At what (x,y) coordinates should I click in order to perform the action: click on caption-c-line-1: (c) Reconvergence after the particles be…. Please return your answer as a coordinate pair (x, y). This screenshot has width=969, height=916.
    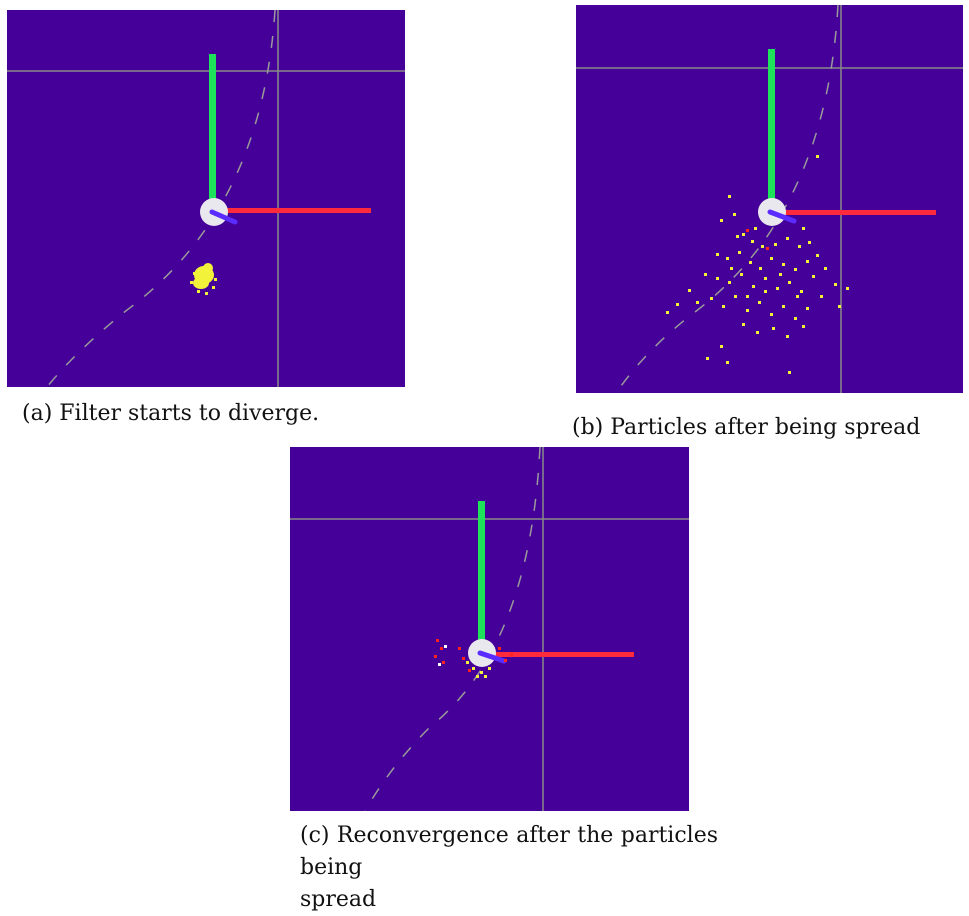
    Looking at the image, I should click on (509, 851).